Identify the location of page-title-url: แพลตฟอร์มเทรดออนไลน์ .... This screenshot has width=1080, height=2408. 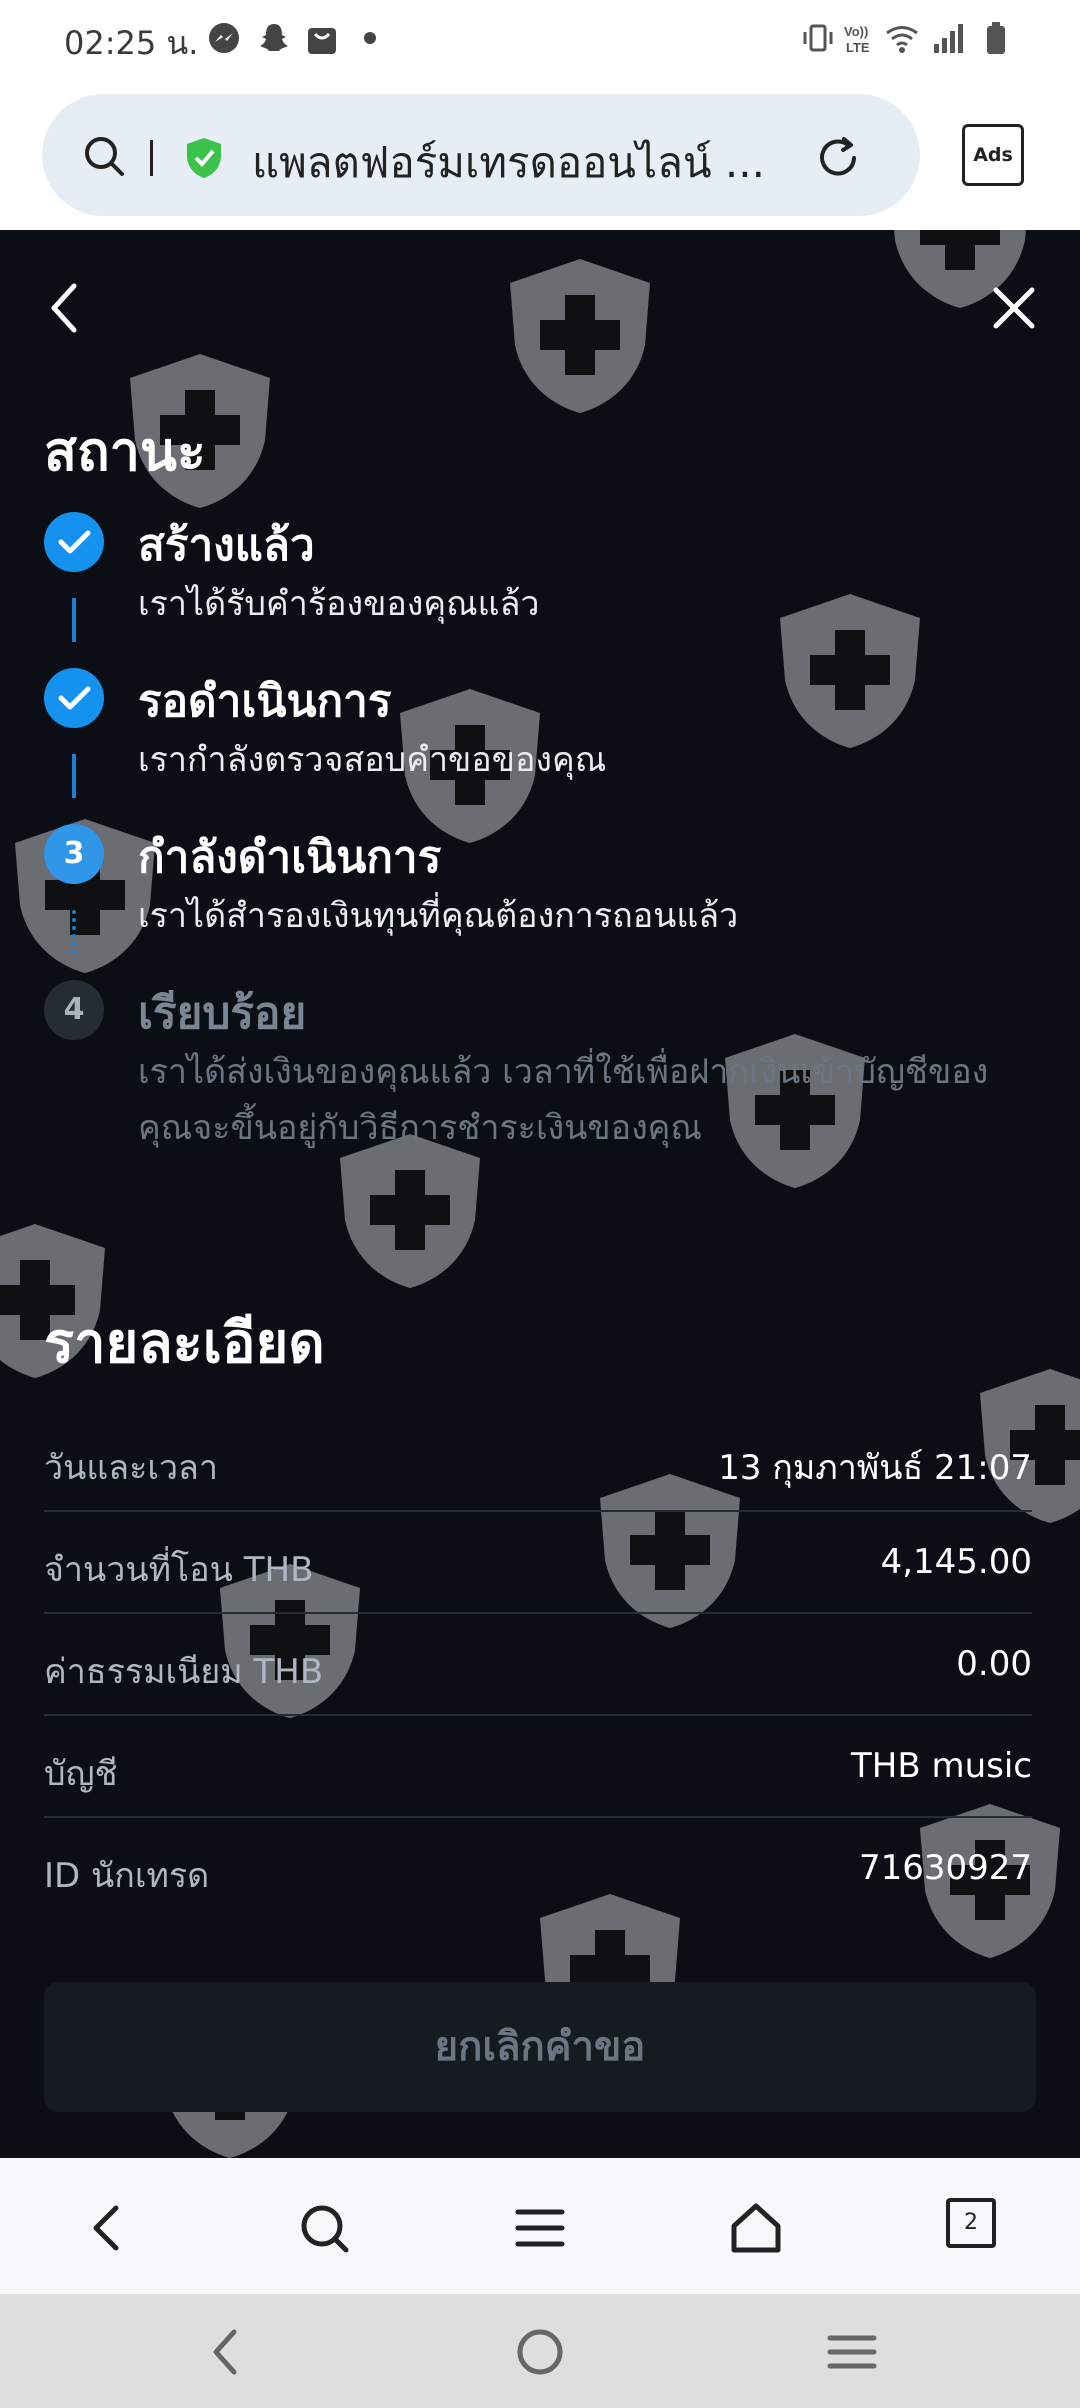
(552, 163).